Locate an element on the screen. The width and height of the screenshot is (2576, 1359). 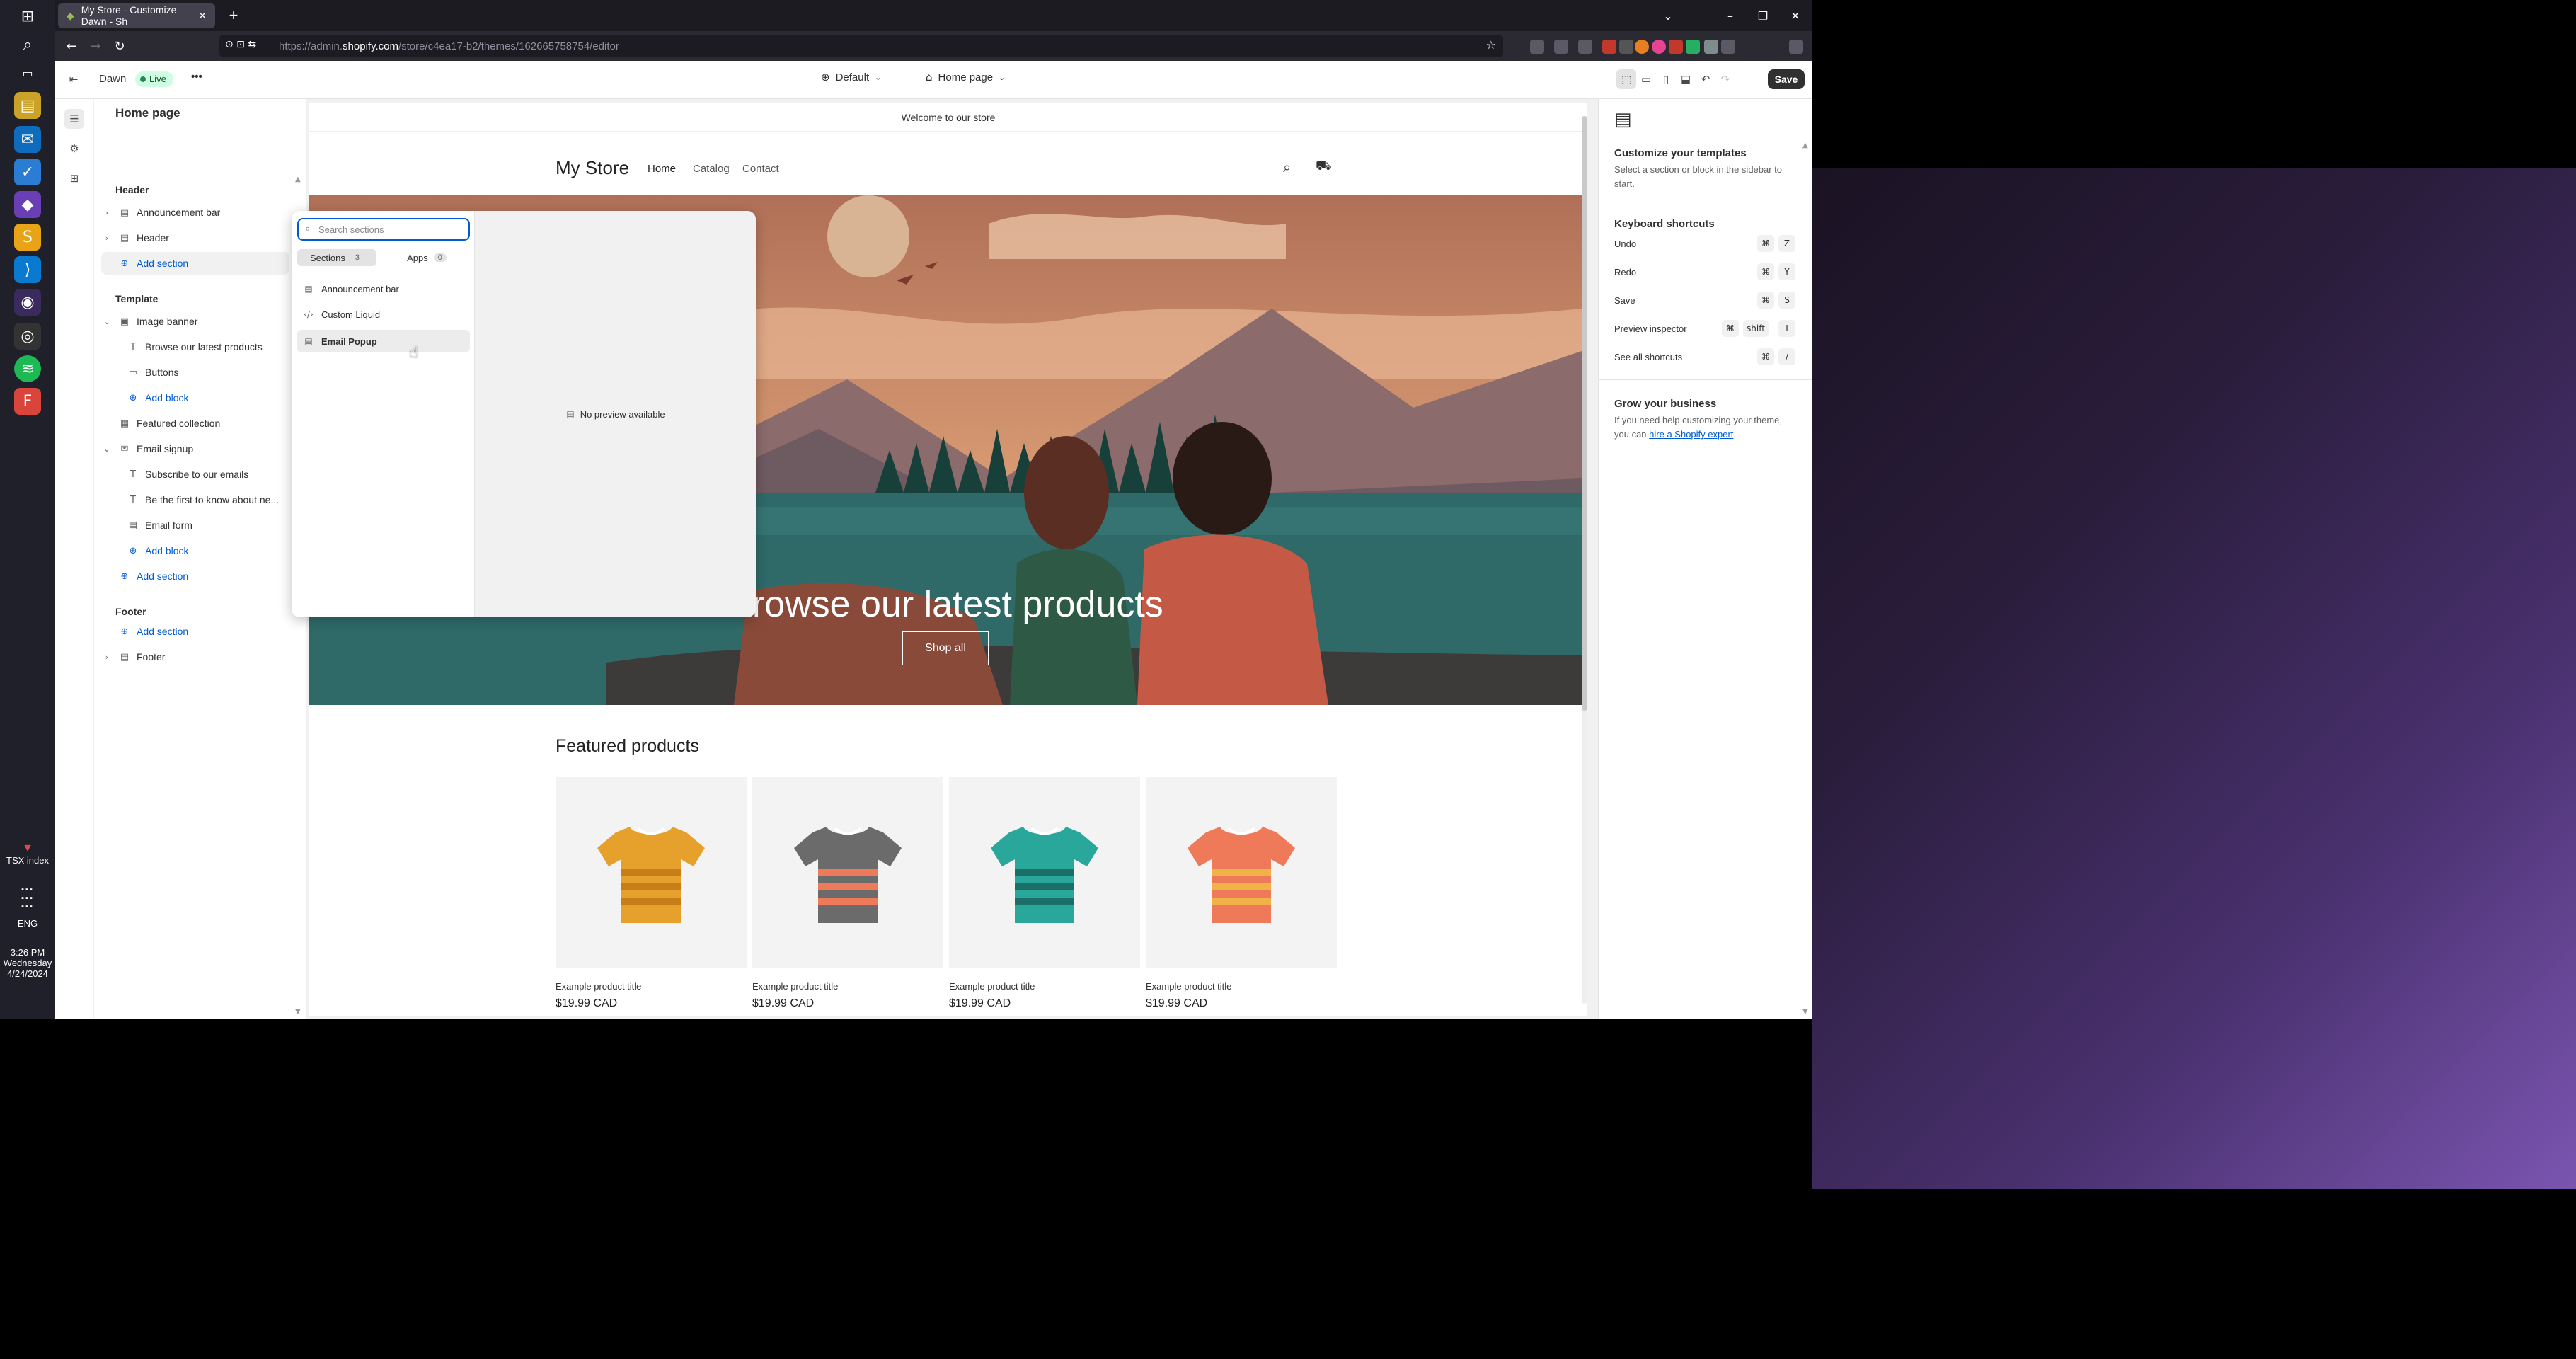
save-button: Save is located at coordinates (1786, 79).